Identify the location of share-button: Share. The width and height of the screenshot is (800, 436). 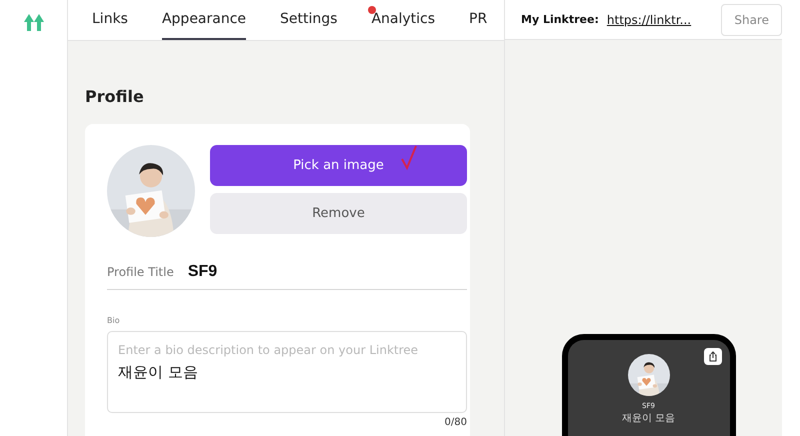
(751, 20).